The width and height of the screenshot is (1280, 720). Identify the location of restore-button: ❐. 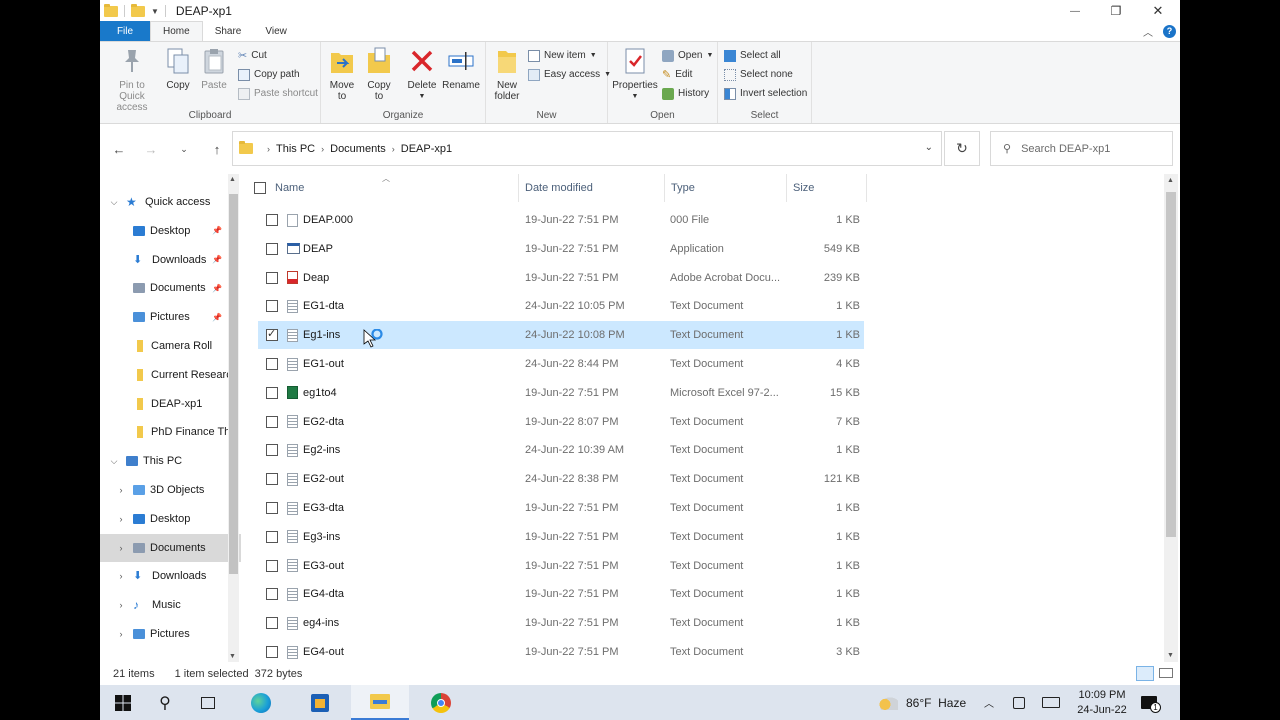
(1116, 11).